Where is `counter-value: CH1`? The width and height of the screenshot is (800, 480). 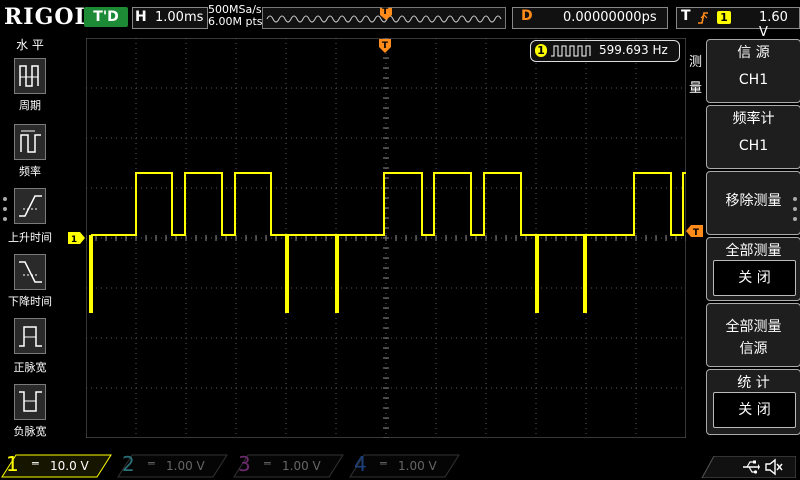 counter-value: CH1 is located at coordinates (753, 146).